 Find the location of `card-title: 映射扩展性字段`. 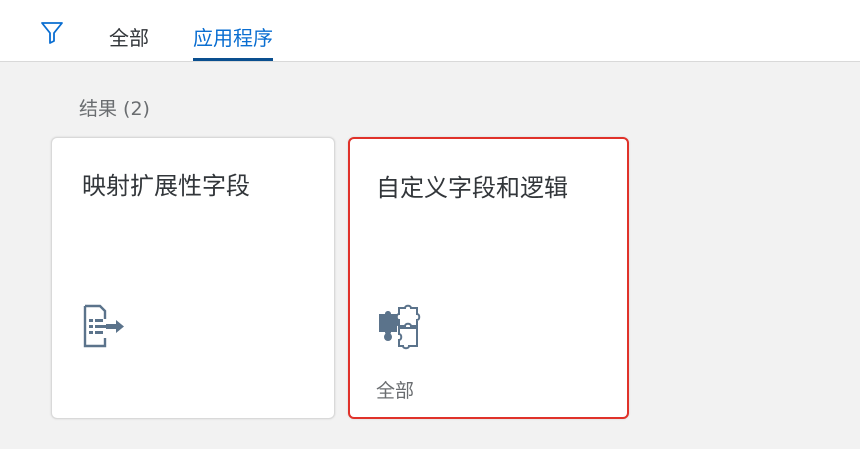

card-title: 映射扩展性字段 is located at coordinates (166, 186).